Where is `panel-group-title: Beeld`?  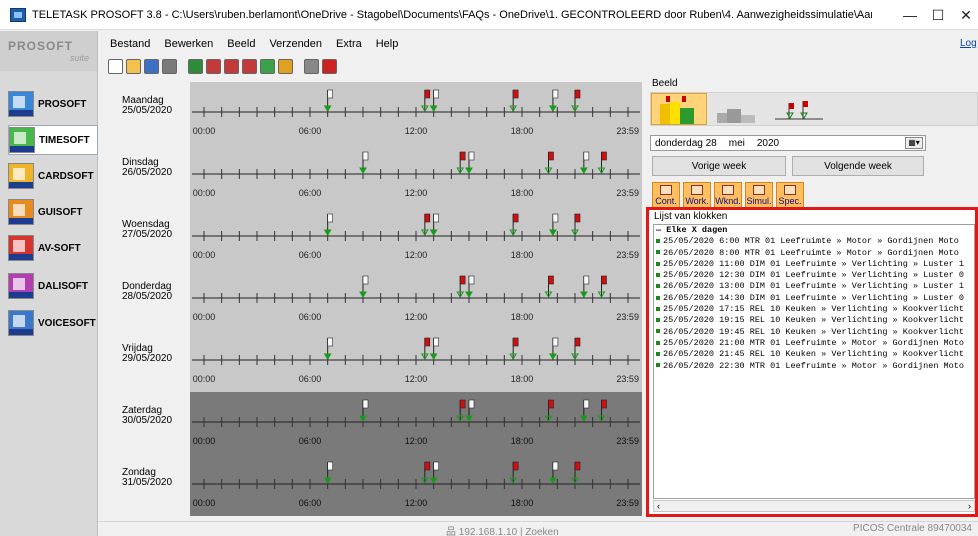
panel-group-title: Beeld is located at coordinates (665, 83).